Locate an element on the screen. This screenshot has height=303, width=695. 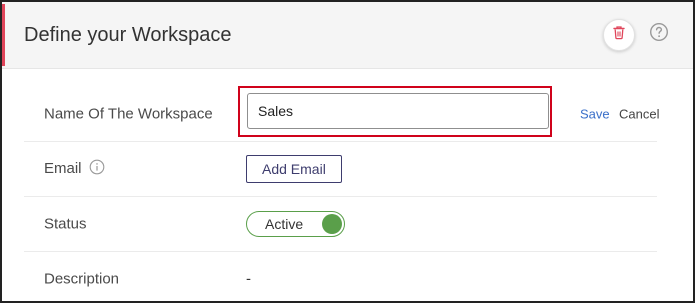
description-value: - is located at coordinates (248, 278).